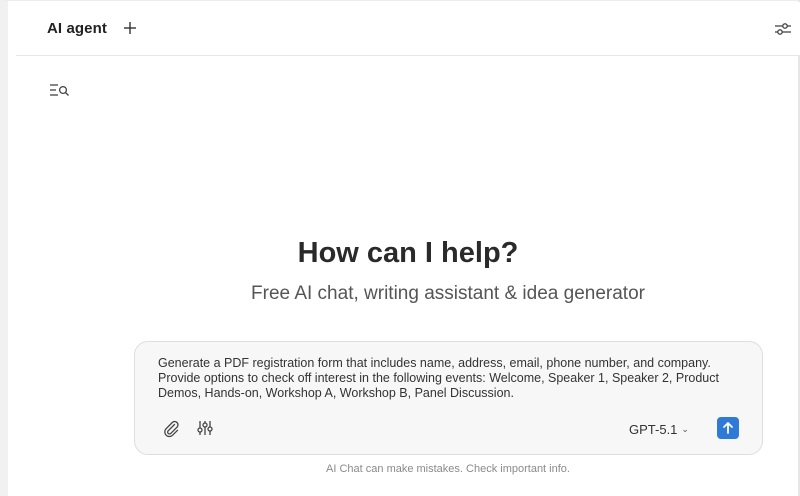 This screenshot has width=800, height=496. I want to click on attach-button, so click(171, 428).